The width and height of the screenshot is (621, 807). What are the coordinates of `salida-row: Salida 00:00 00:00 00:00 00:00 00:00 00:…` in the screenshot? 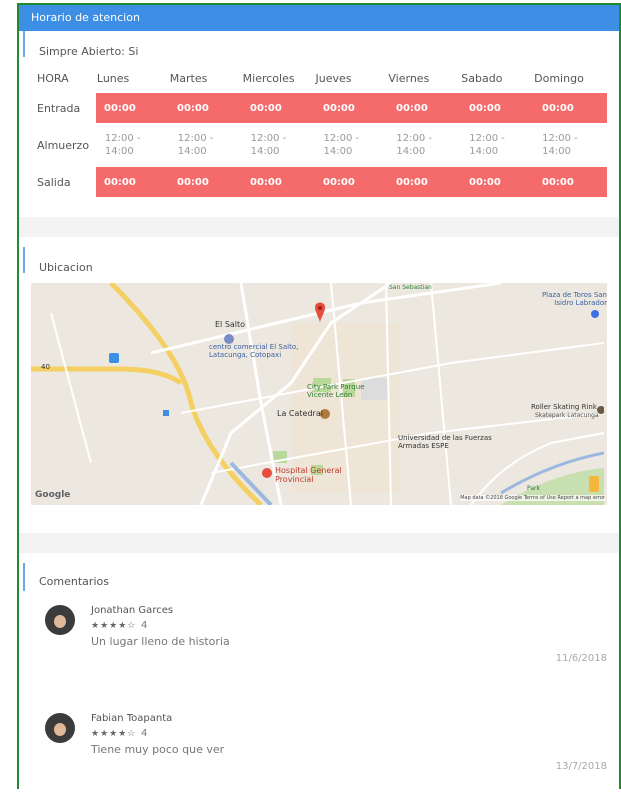 It's located at (319, 182).